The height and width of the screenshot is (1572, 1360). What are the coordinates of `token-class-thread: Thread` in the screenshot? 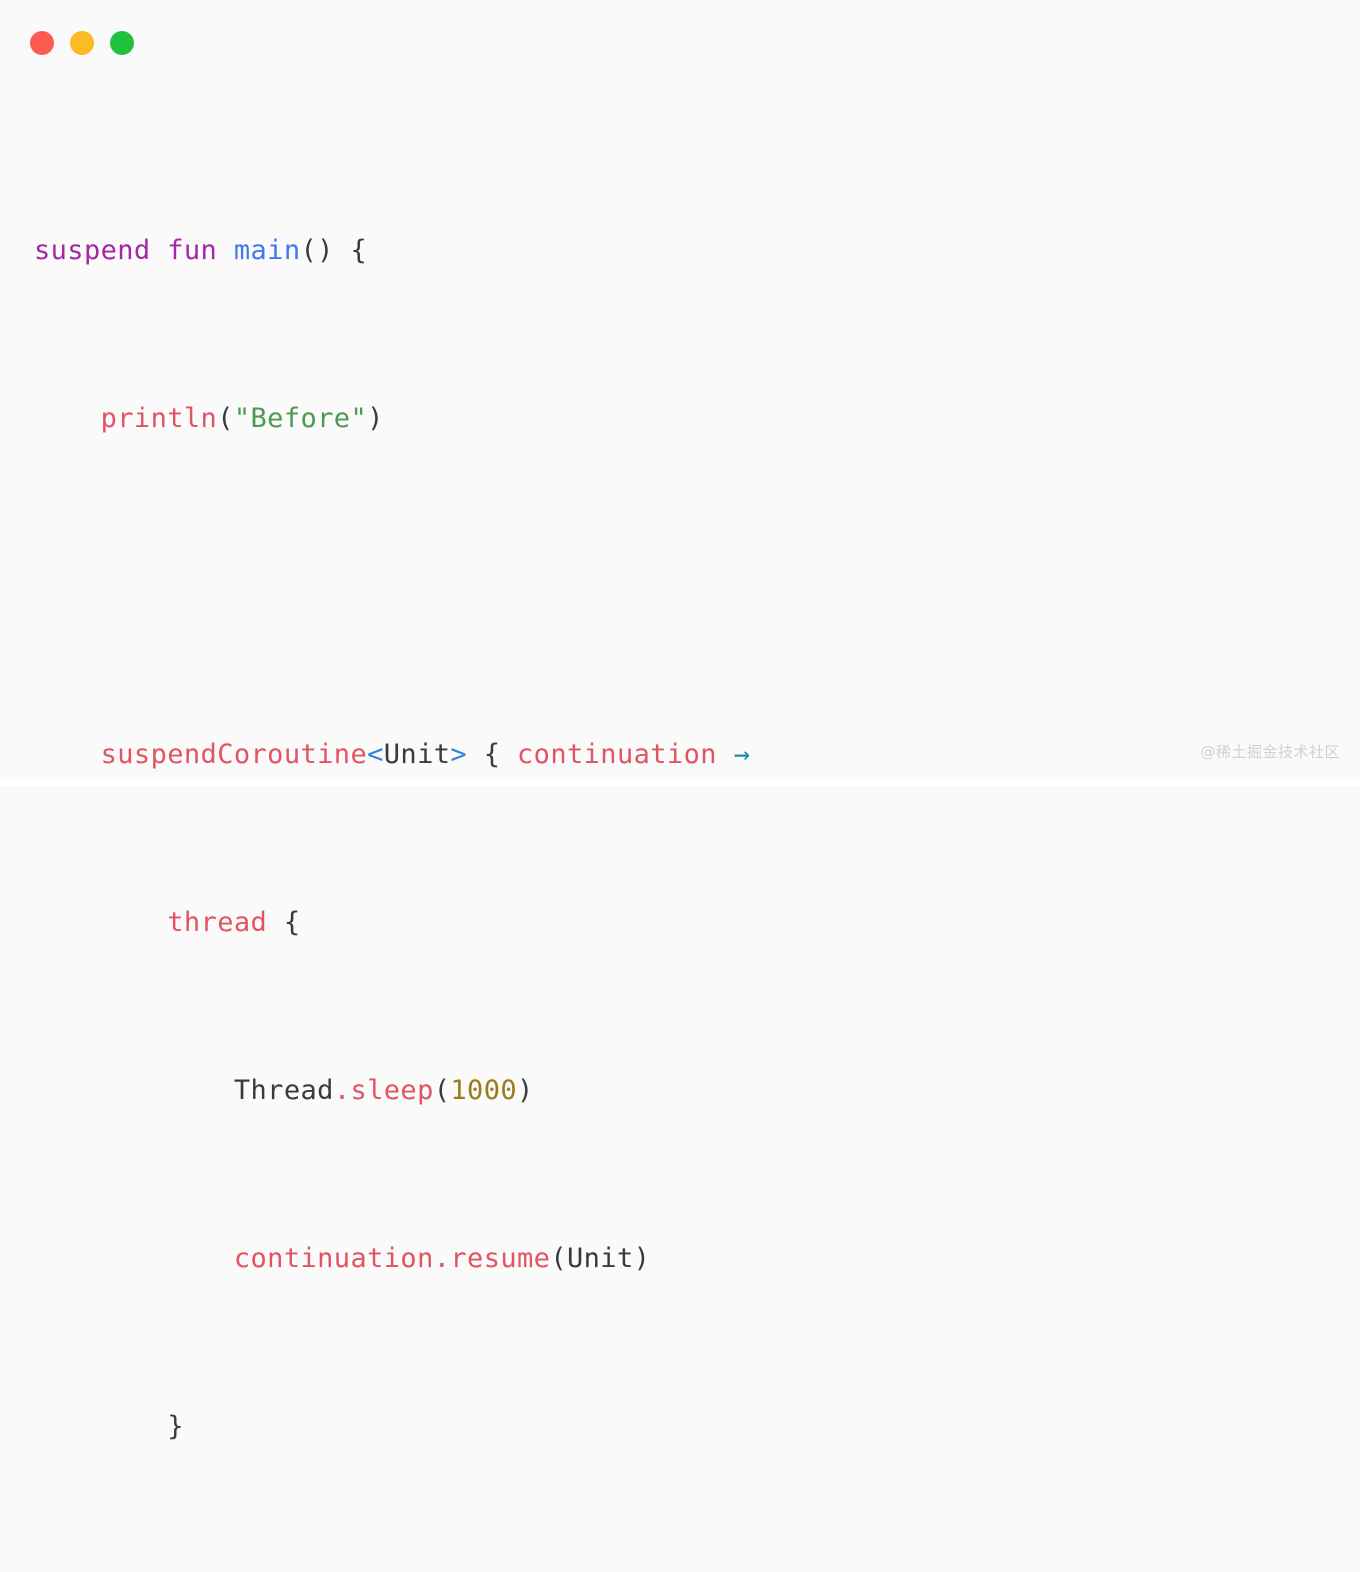 It's located at (283, 1090).